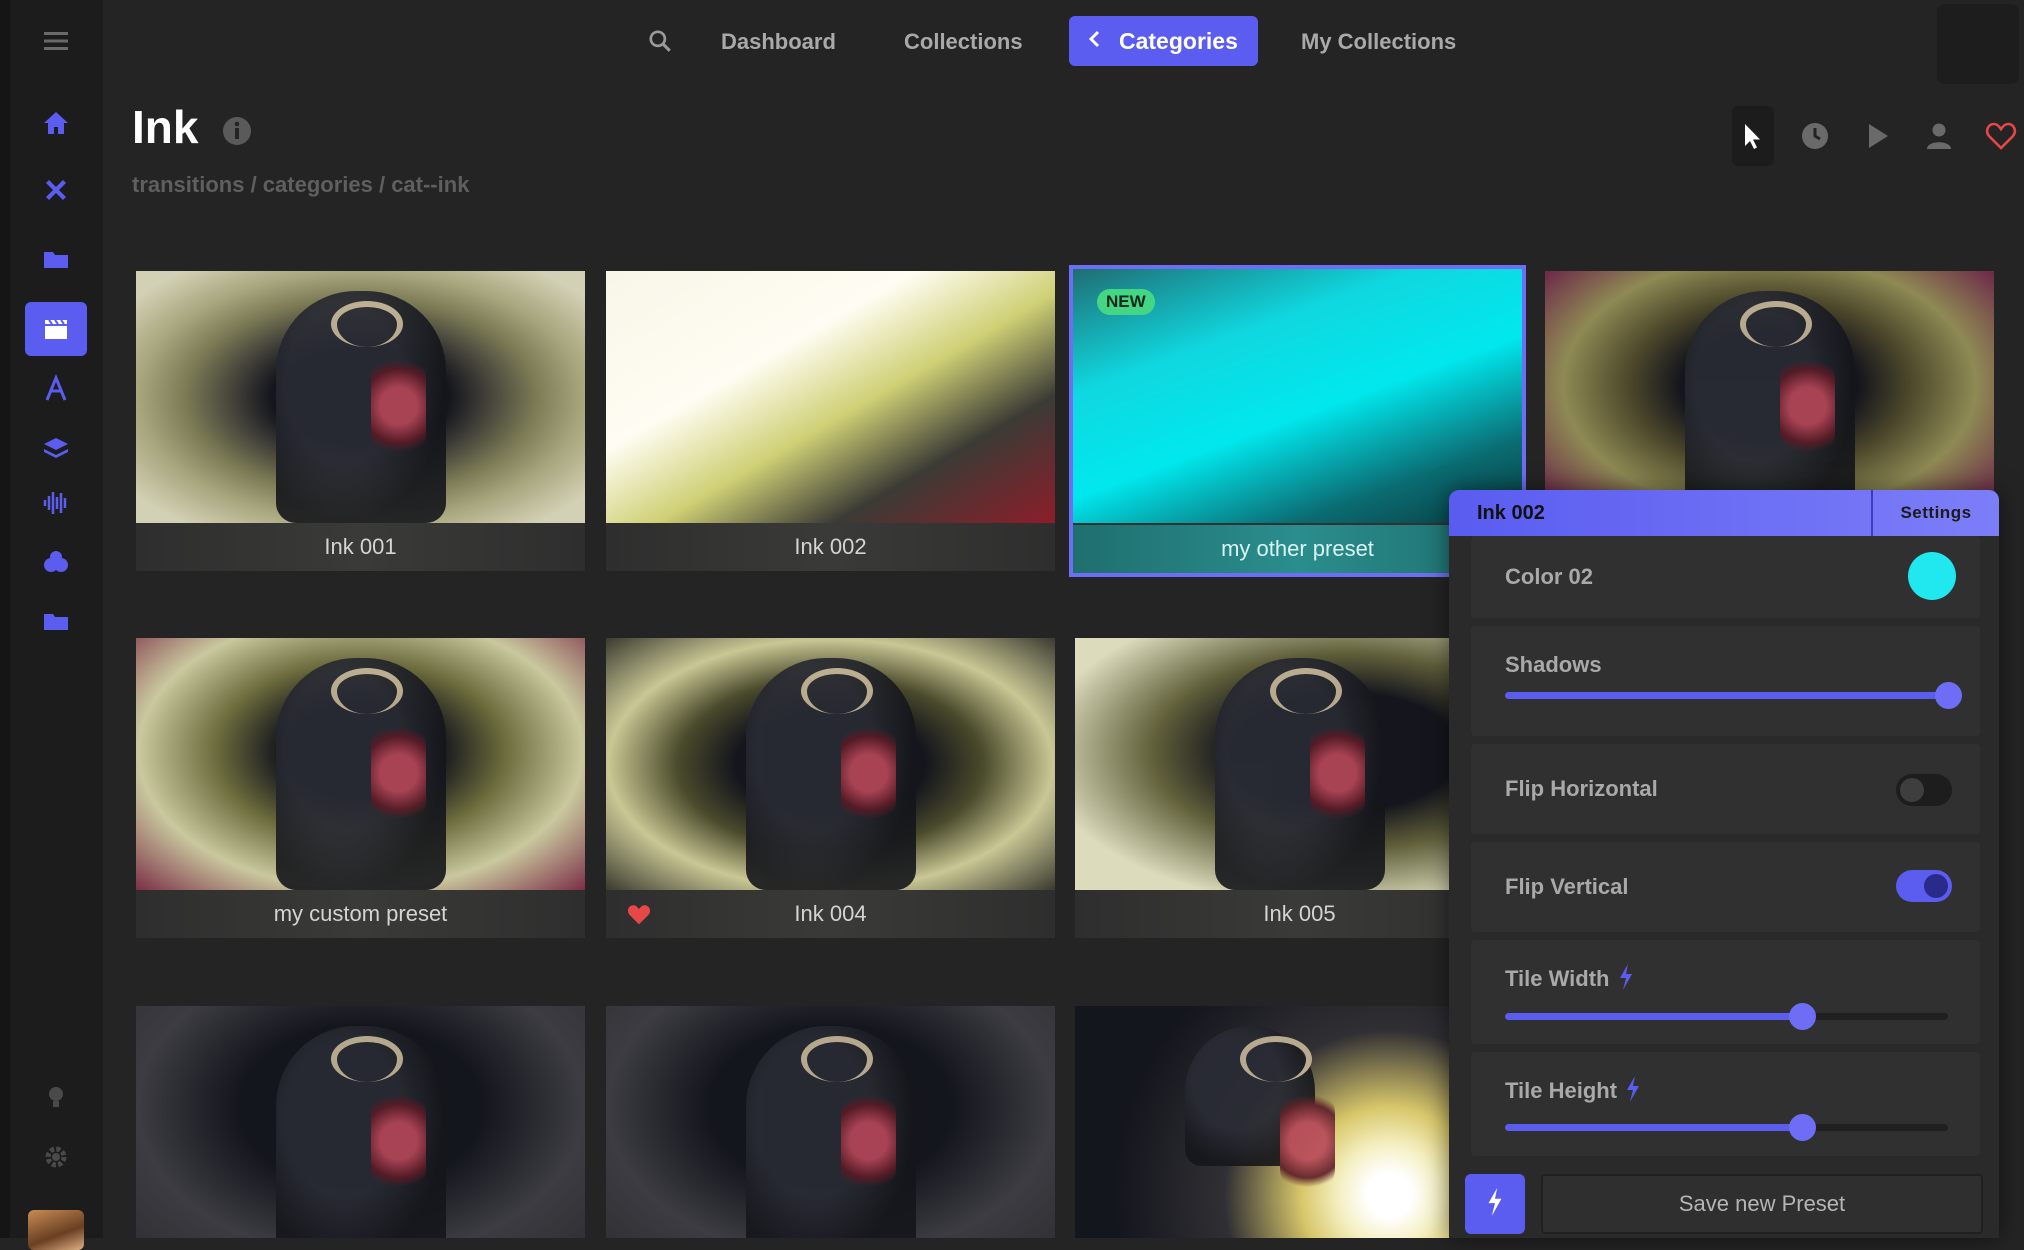  I want to click on text-icon, so click(56, 389).